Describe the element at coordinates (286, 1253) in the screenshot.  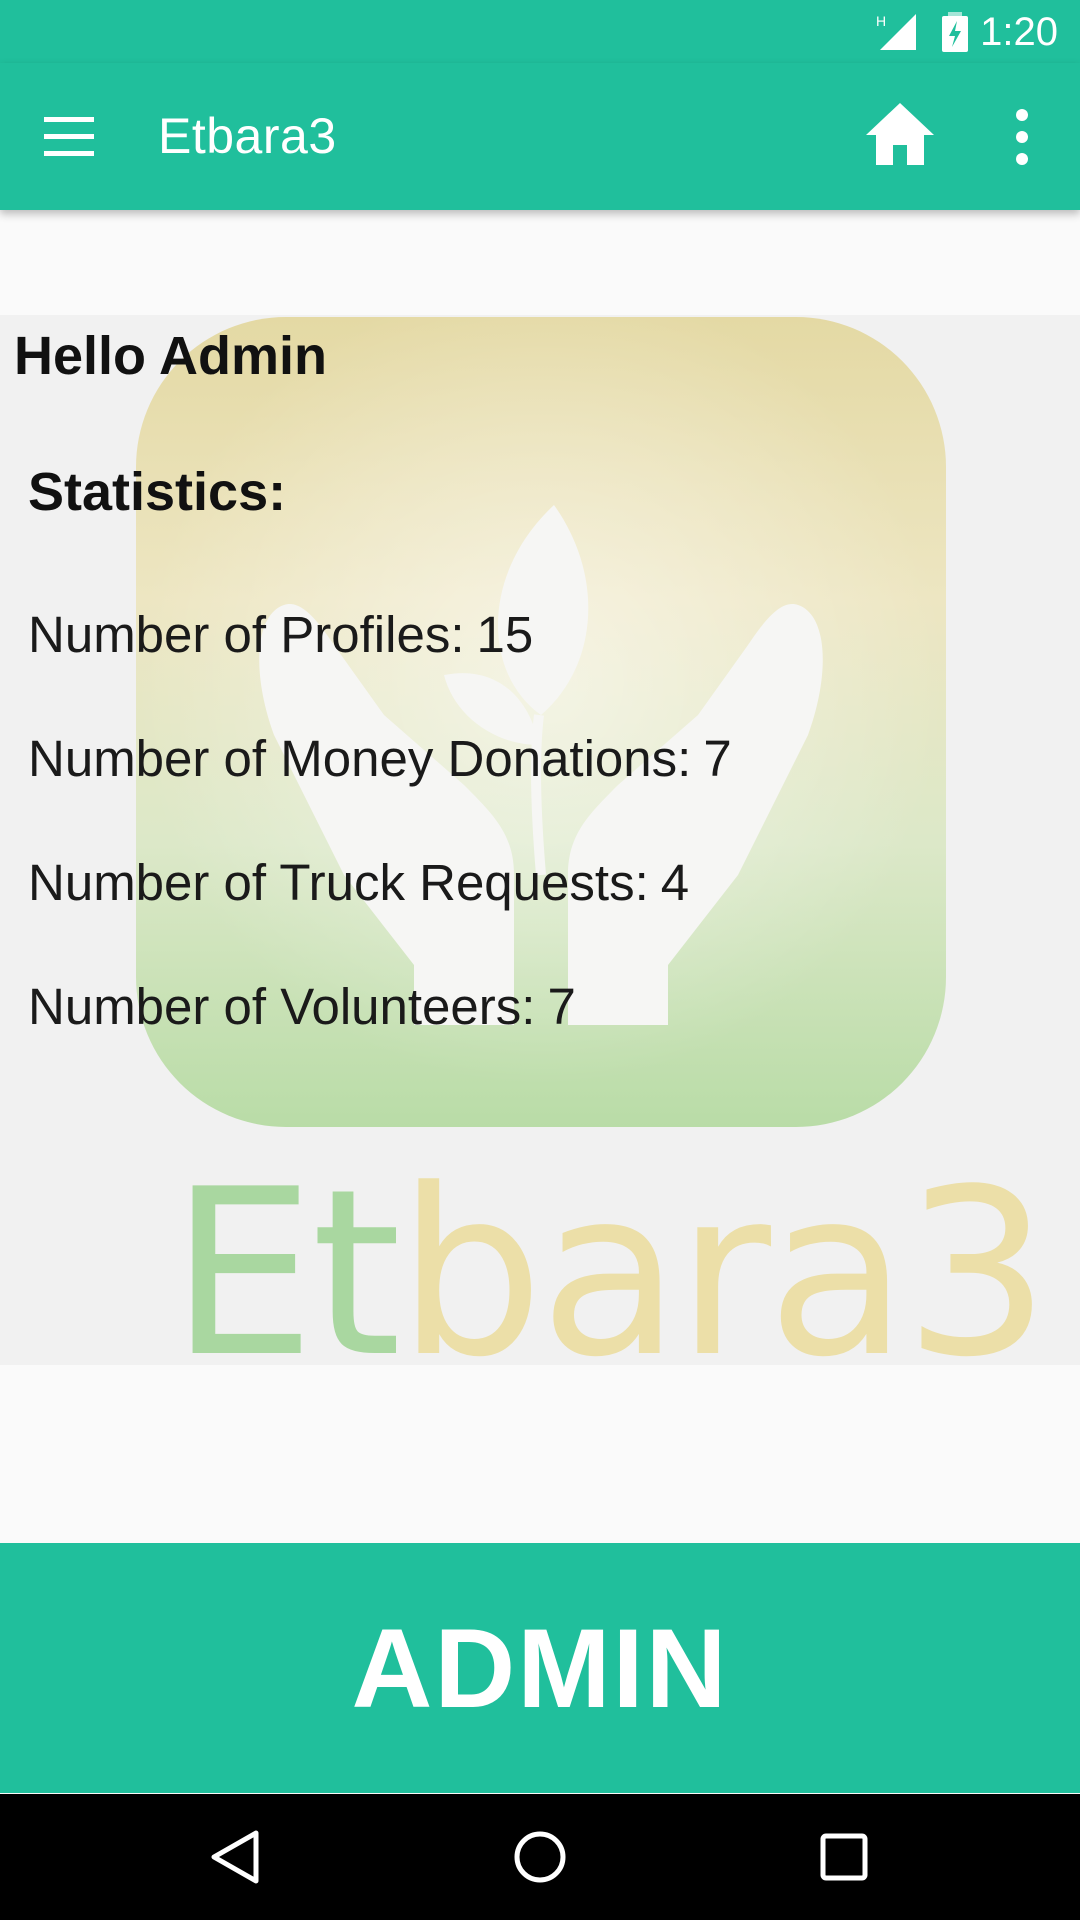
I see `logo-wordmark-part1: Et` at that location.